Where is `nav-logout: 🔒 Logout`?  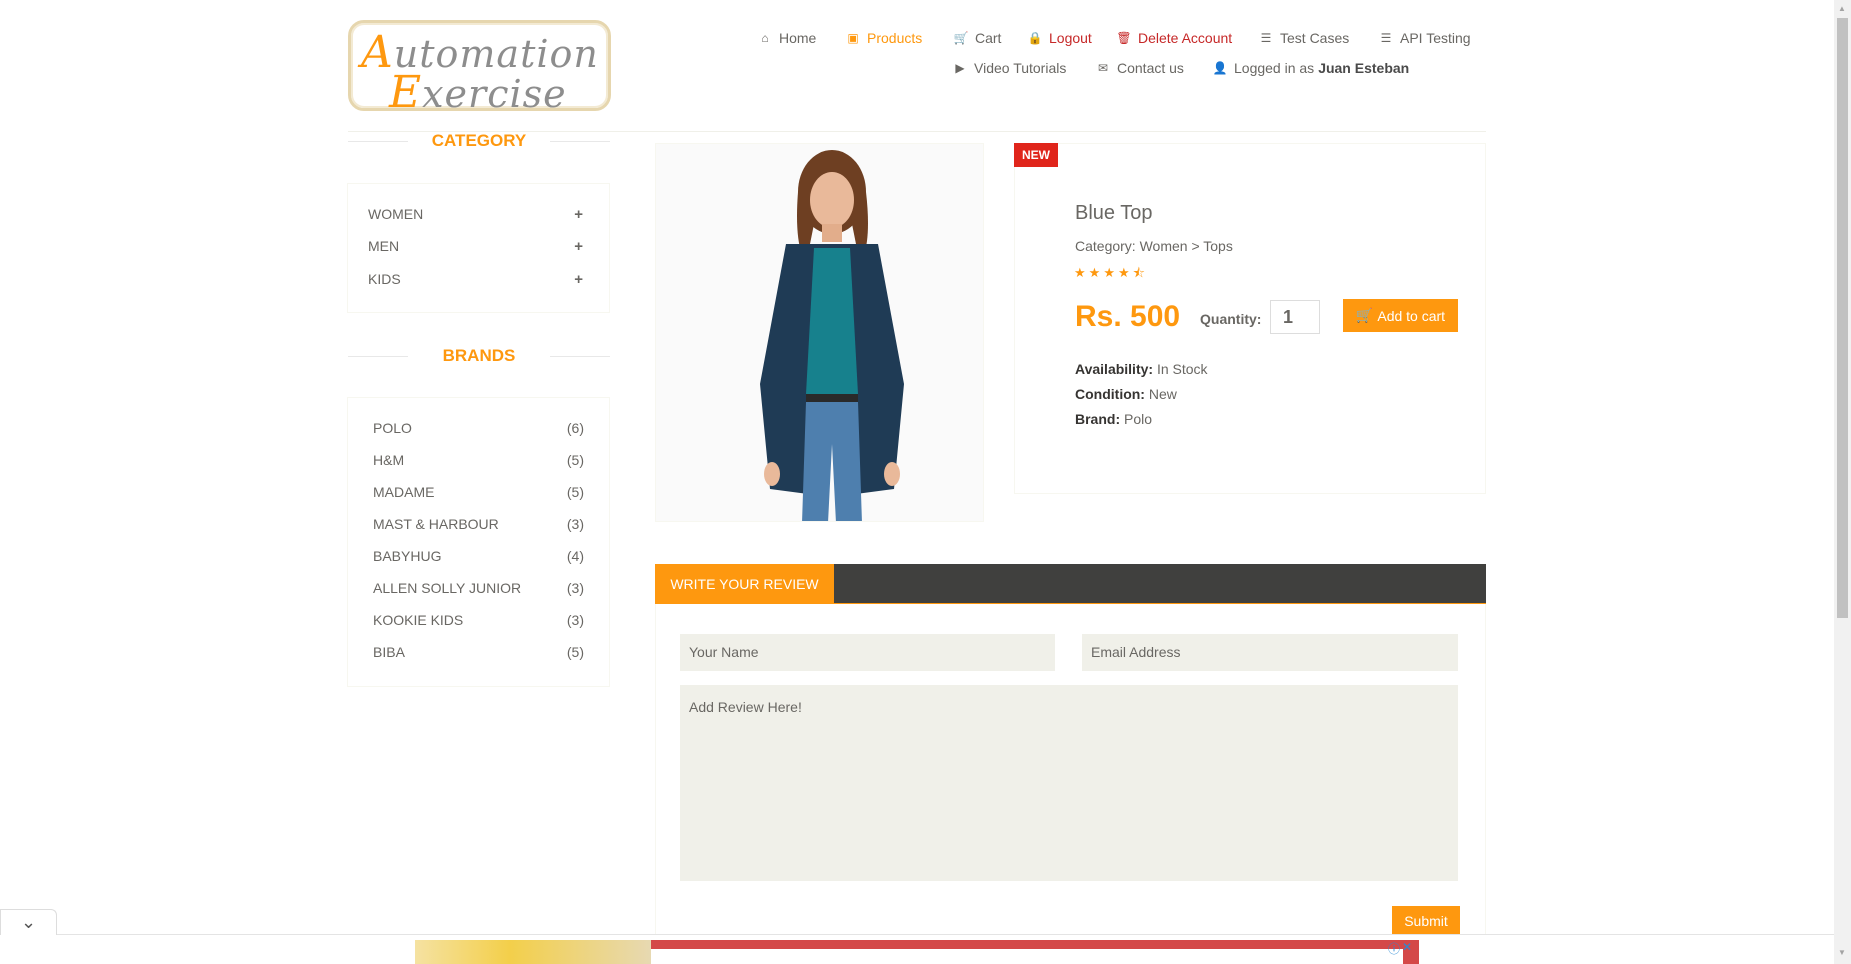 nav-logout: 🔒 Logout is located at coordinates (1059, 38).